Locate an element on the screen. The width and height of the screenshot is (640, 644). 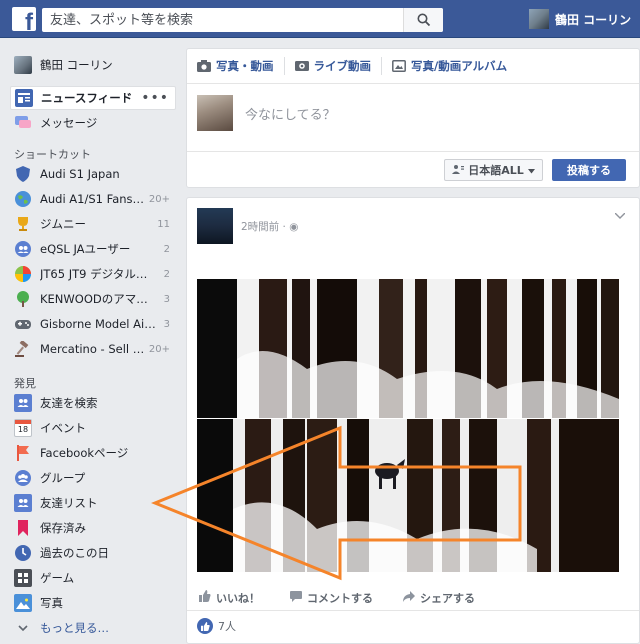
tab-photo-album: 写真/動画アルバム is located at coordinates (454, 66).